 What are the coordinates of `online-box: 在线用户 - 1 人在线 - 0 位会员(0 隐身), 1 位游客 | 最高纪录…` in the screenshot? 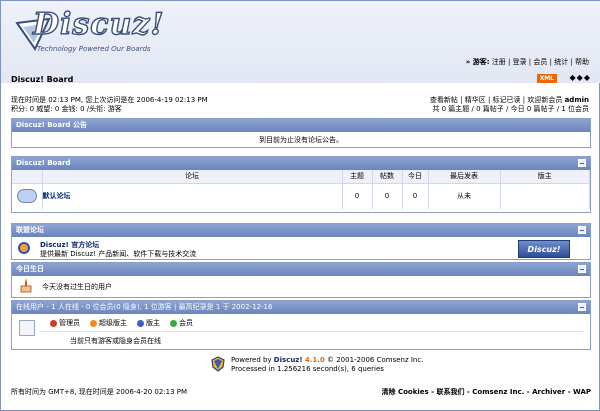 It's located at (301, 325).